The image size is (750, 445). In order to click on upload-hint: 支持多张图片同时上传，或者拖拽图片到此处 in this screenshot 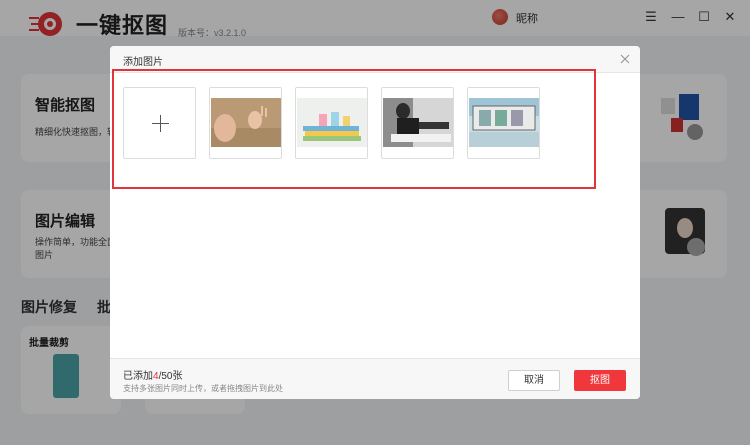, I will do `click(203, 388)`.